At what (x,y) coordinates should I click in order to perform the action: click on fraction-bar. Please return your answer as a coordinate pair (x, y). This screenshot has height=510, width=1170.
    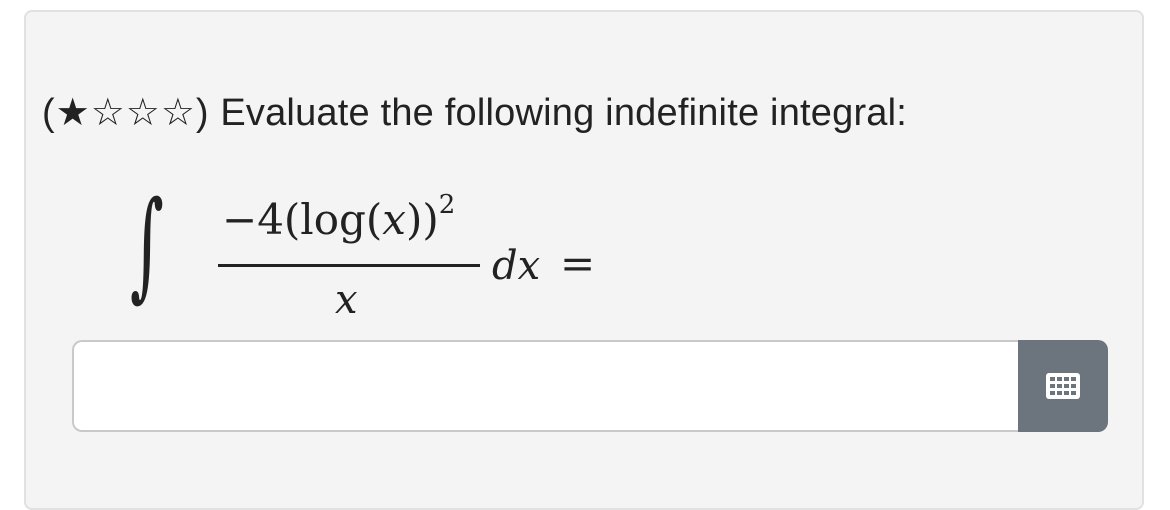
    Looking at the image, I should click on (349, 265).